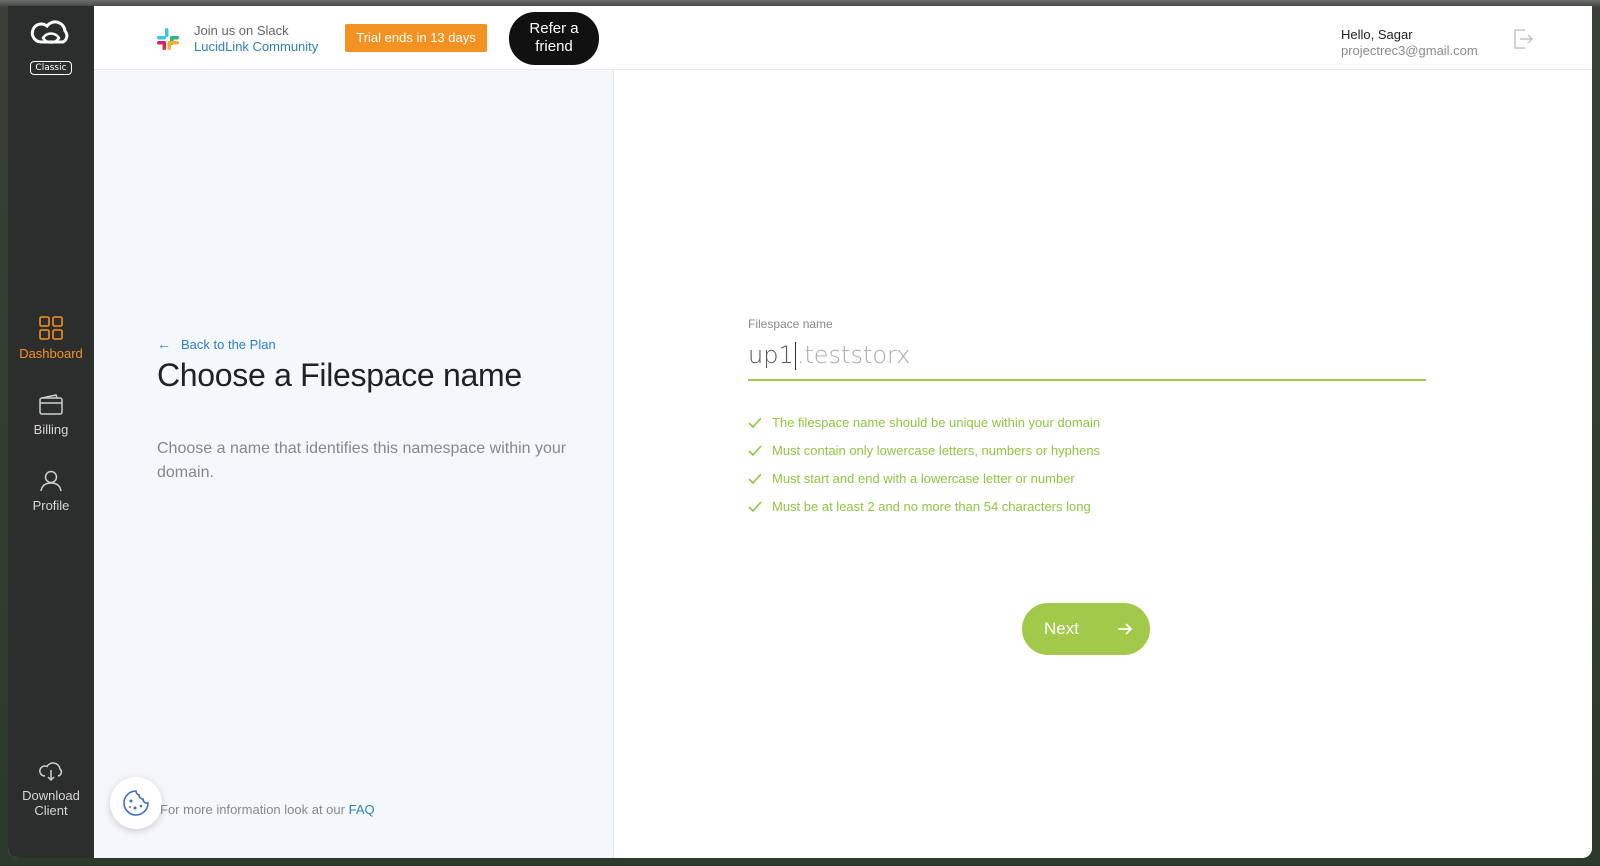  I want to click on filespace-name-value: up1, so click(771, 355).